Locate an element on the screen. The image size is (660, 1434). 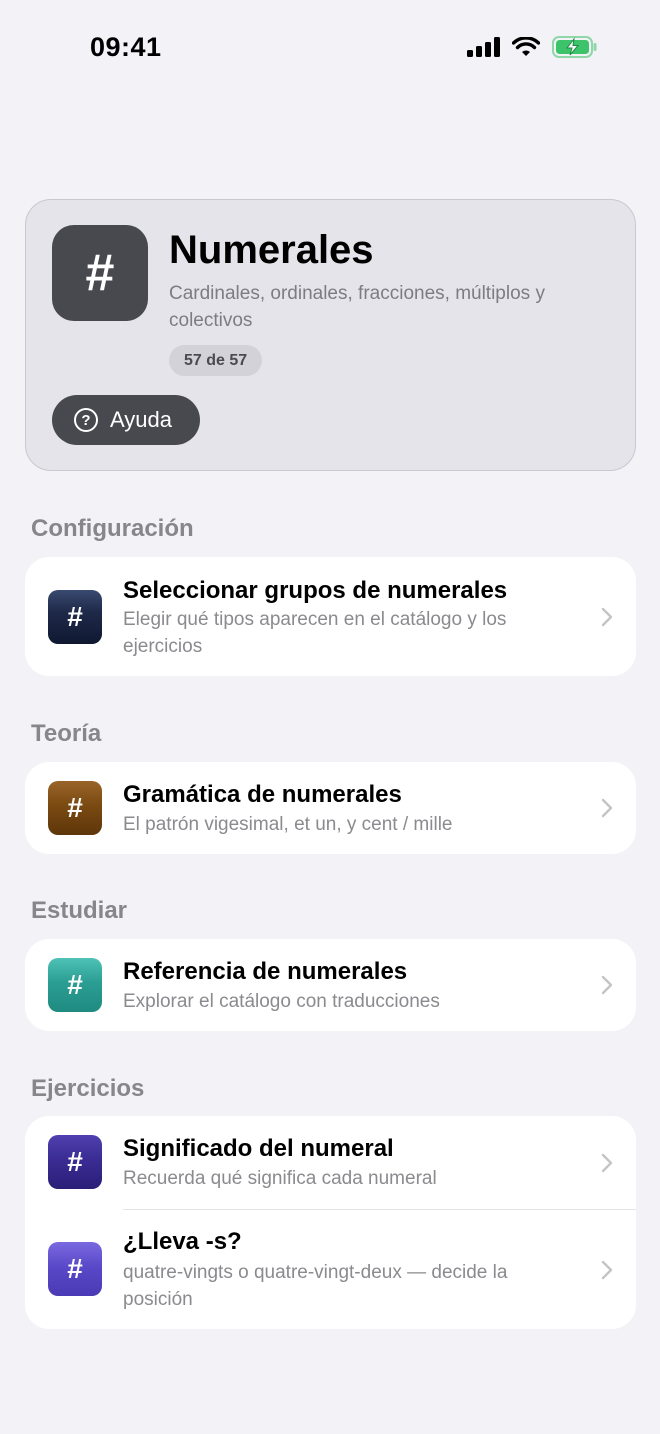
page-title: Numerales is located at coordinates (271, 250).